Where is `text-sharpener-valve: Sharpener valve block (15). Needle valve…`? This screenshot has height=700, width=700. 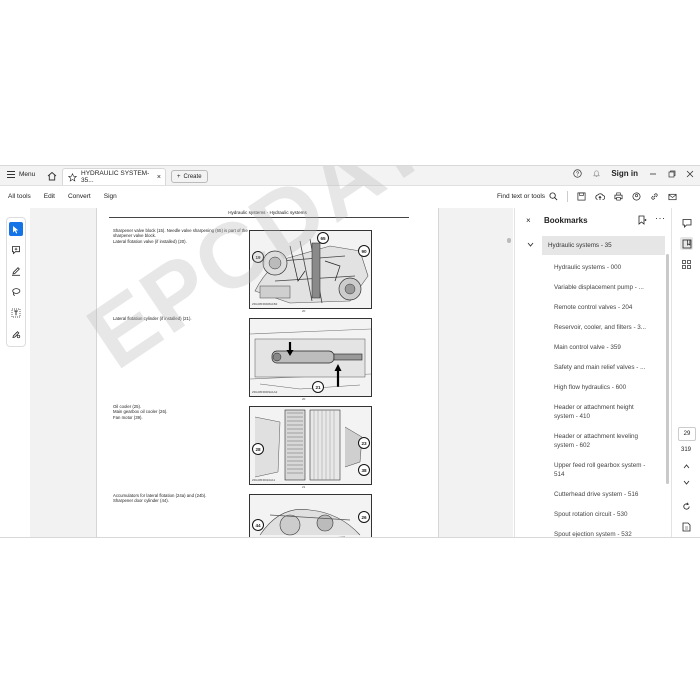 text-sharpener-valve: Sharpener valve block (15). Needle valve… is located at coordinates (180, 233).